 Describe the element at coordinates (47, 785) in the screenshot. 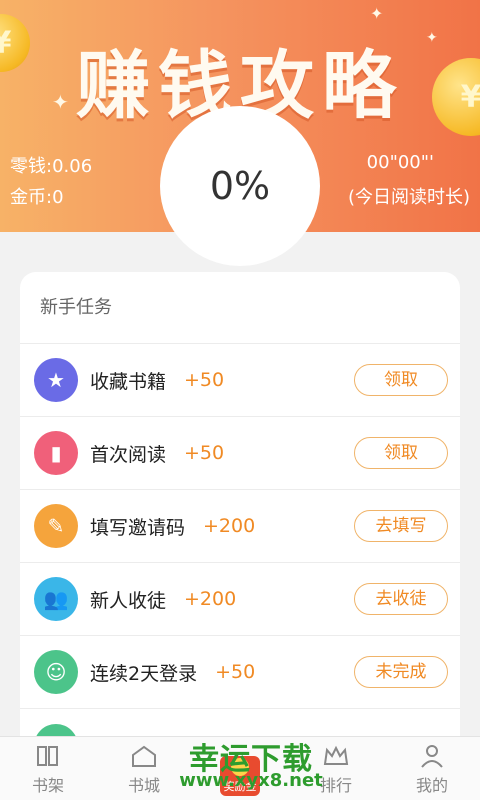

I see `tab-label: 书架` at that location.